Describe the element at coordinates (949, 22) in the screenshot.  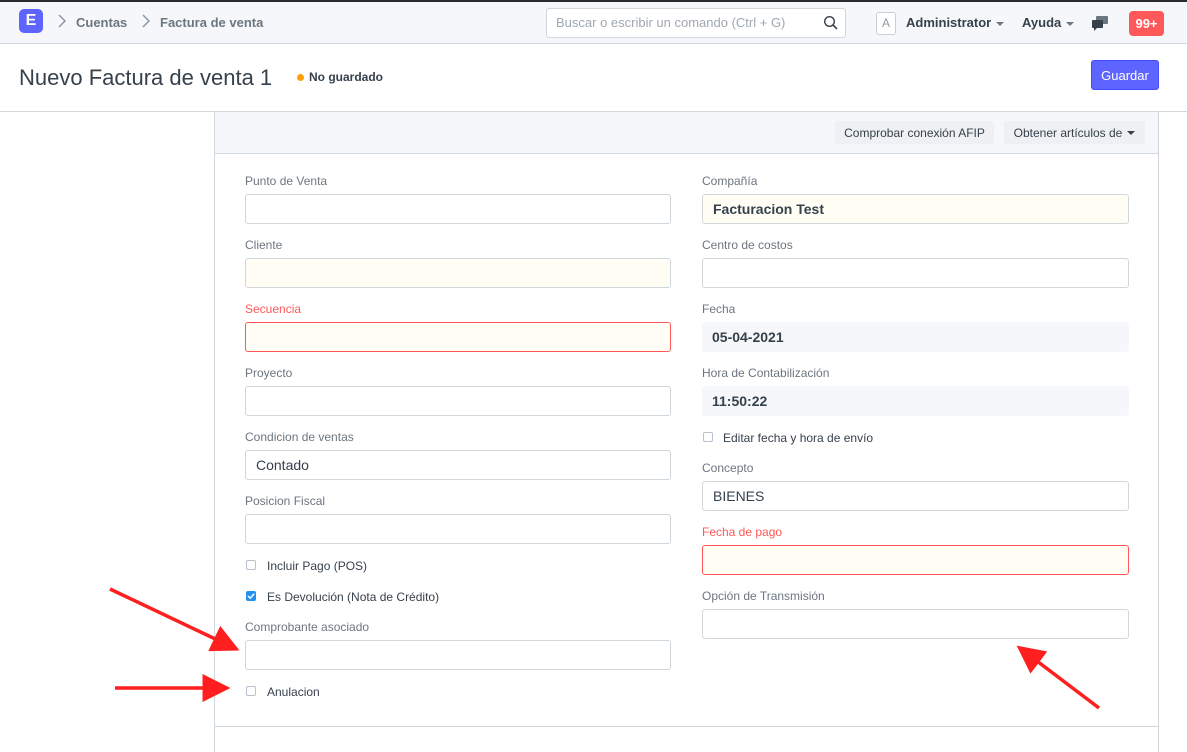
I see `user-menu-label: Administrator` at that location.